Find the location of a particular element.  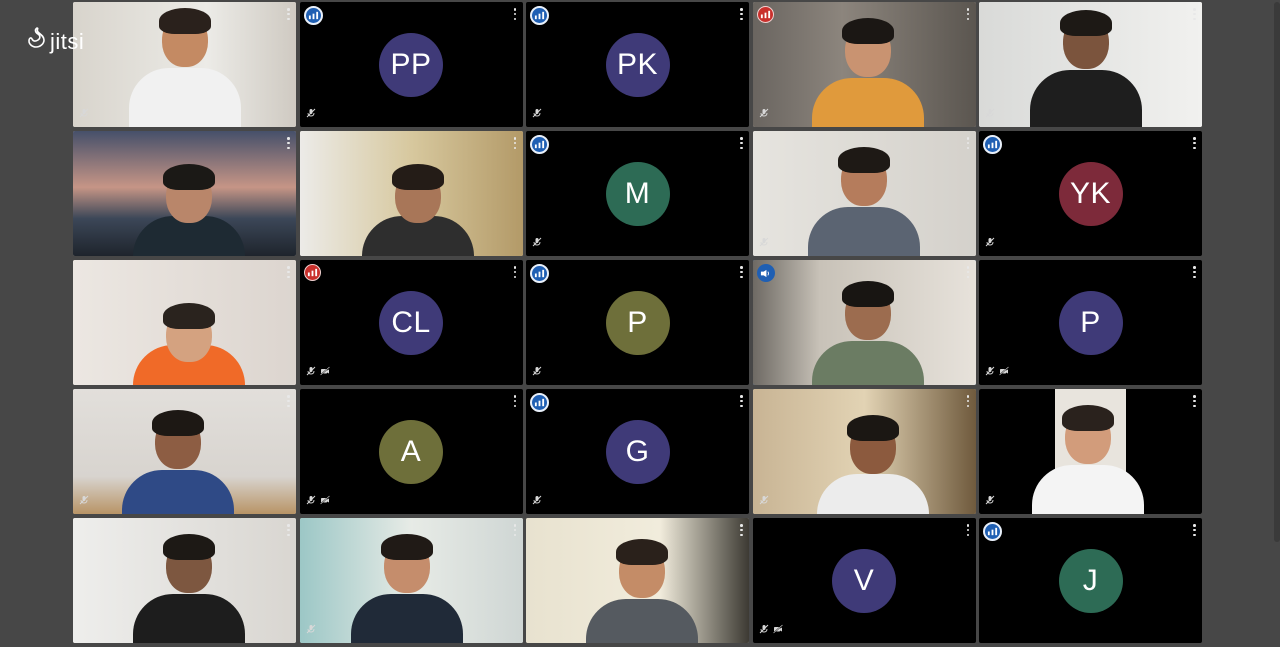

participant-avatar: M is located at coordinates (637, 193).